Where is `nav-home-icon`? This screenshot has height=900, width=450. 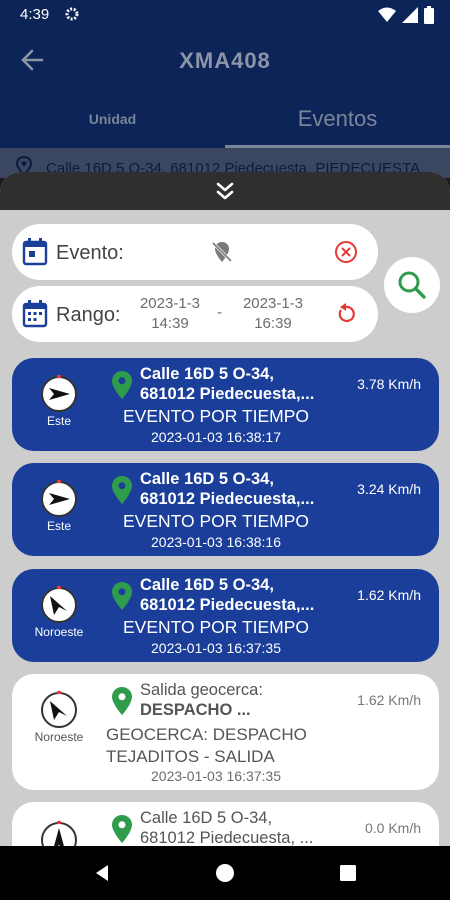
nav-home-icon is located at coordinates (225, 875).